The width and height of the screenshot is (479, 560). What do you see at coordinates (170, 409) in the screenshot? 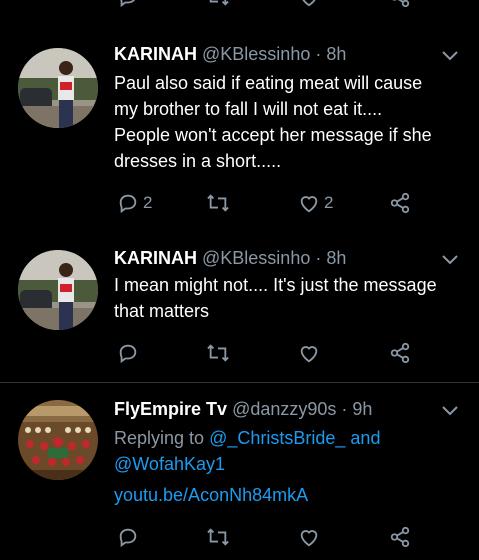
I see `author-name: FlyEmpire Tv` at bounding box center [170, 409].